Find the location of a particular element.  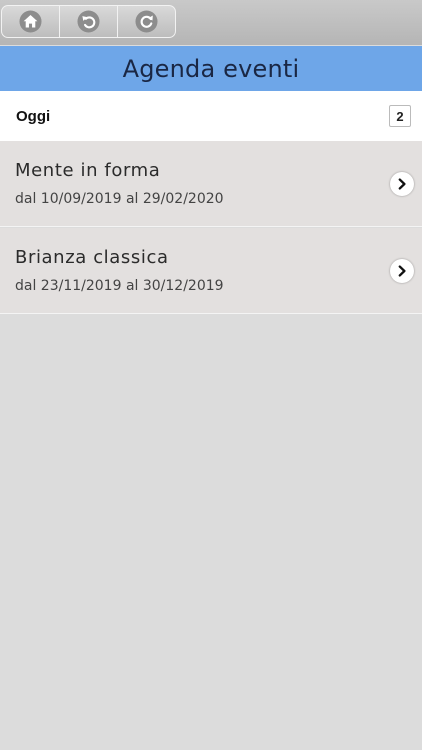

toolbar-button-group is located at coordinates (88, 21).